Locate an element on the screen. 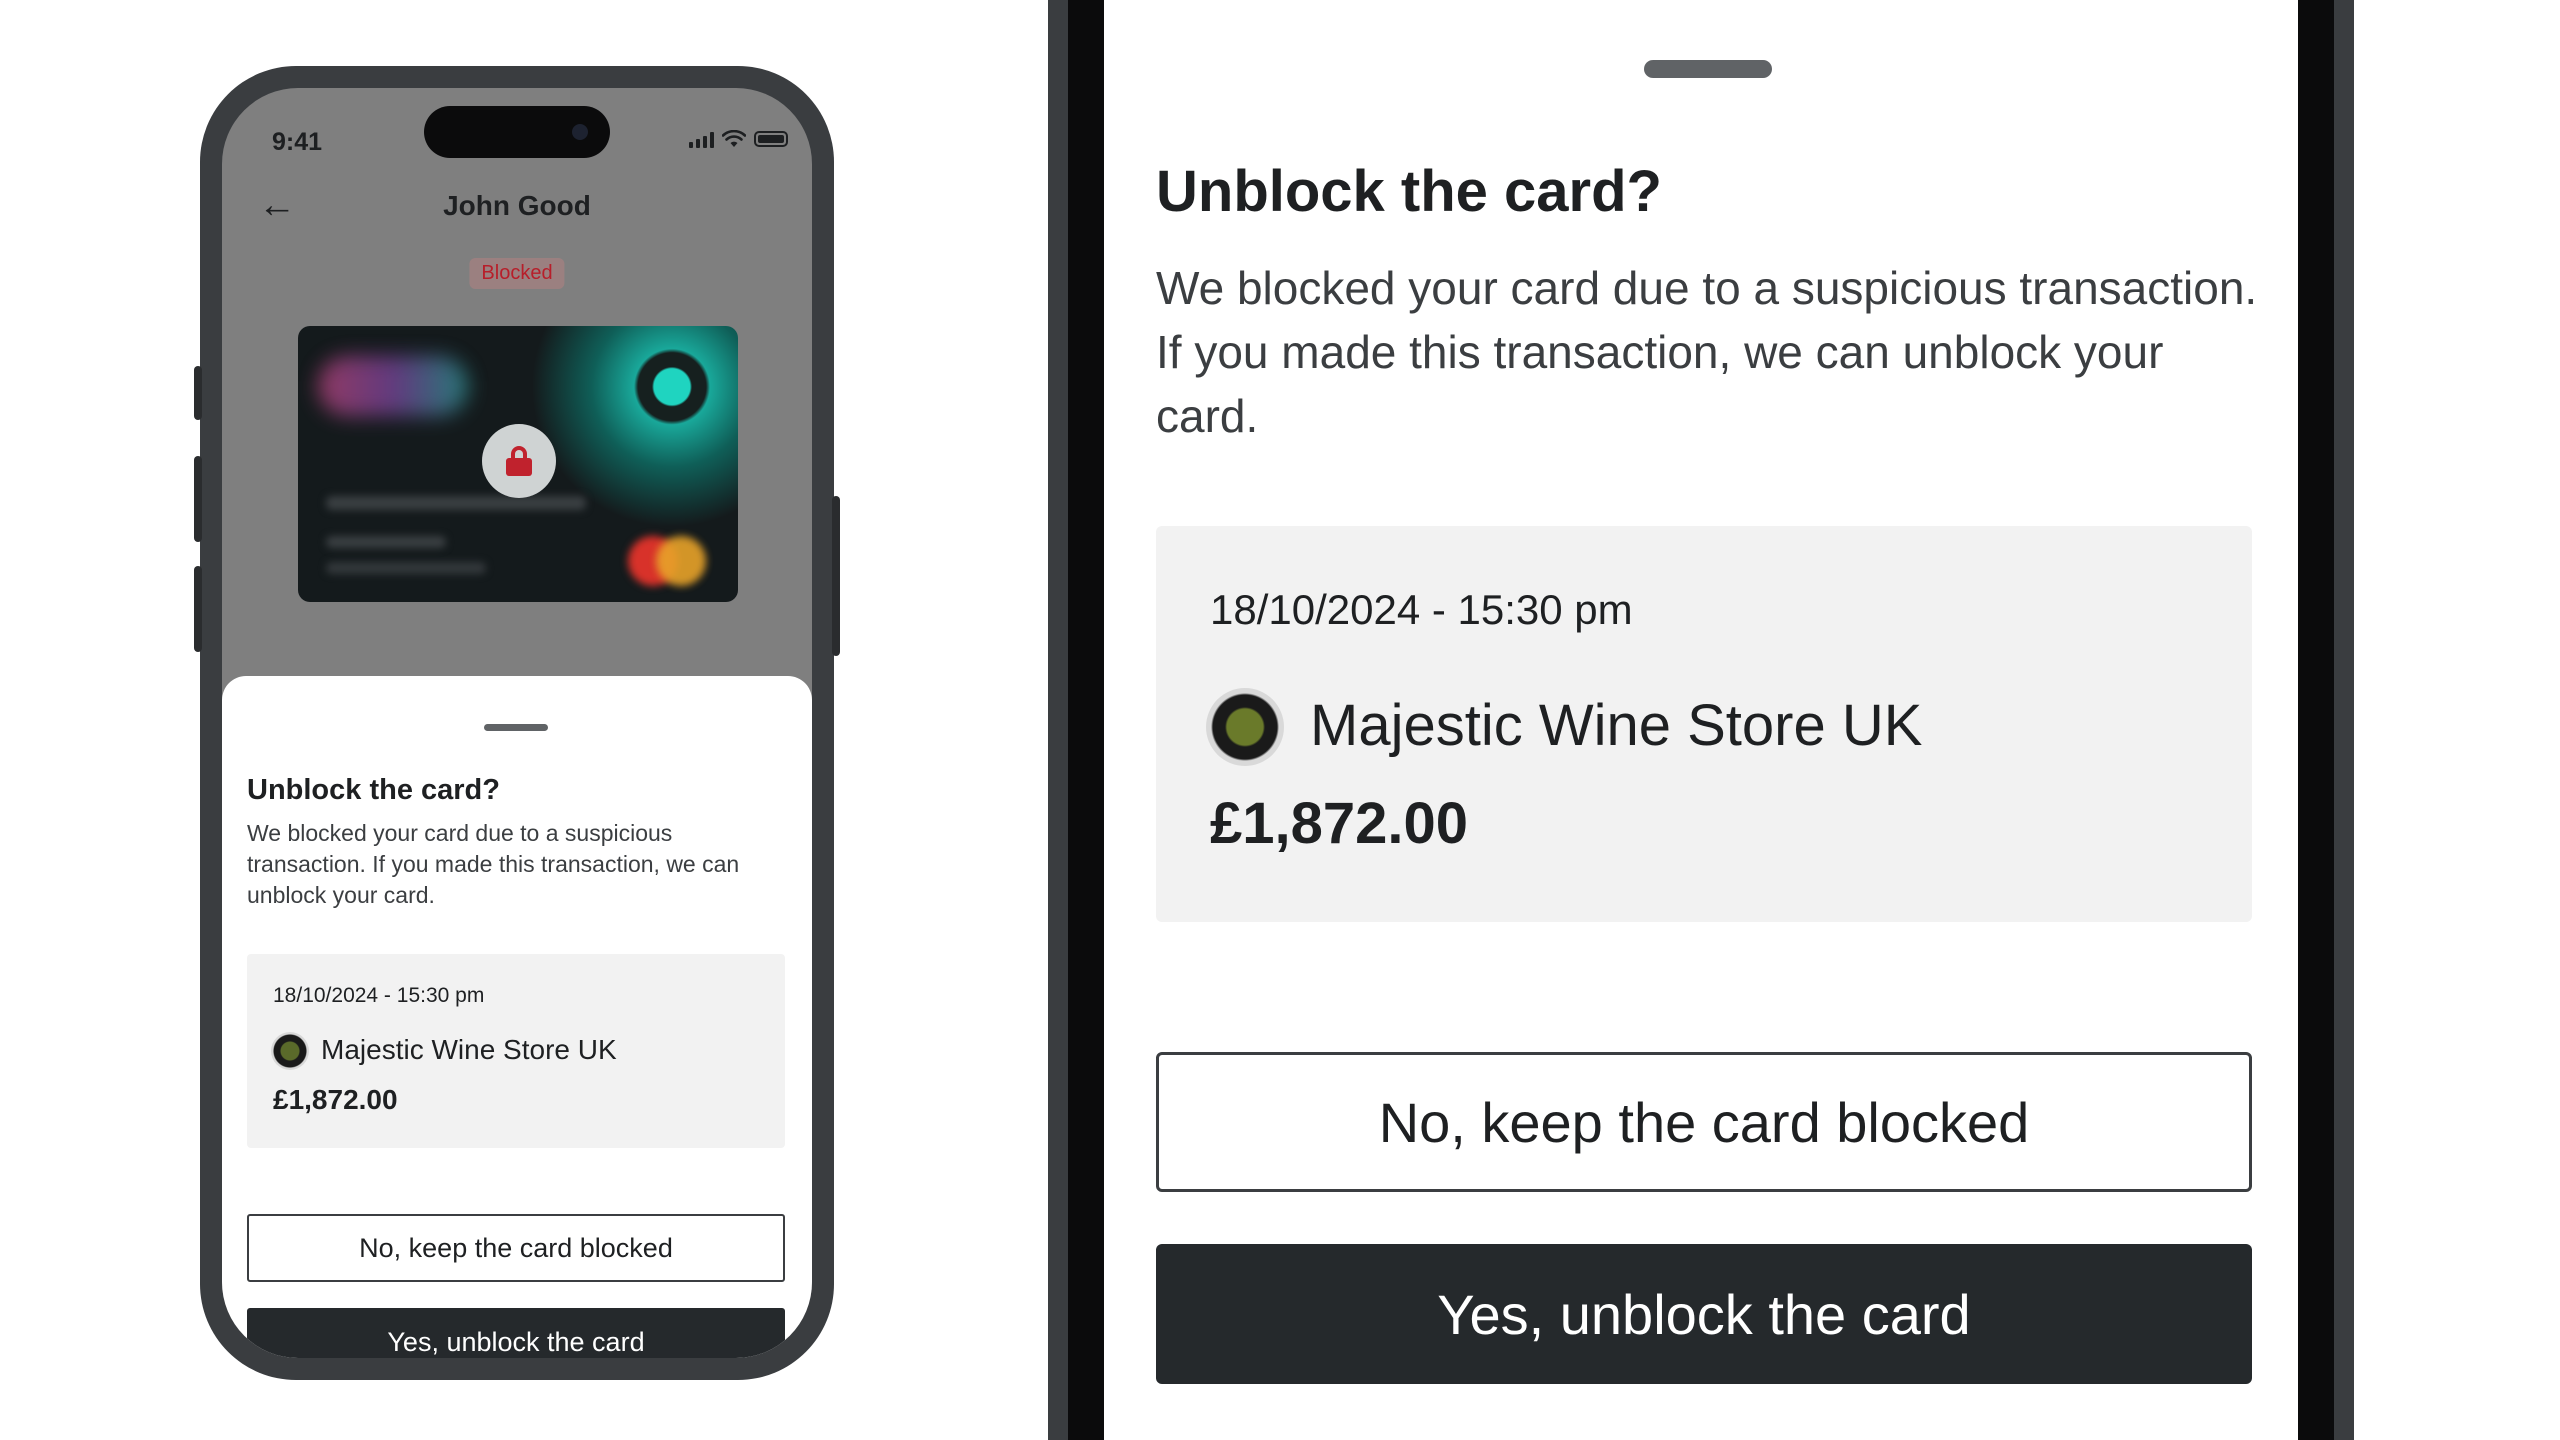  volume-down-button is located at coordinates (198, 609).